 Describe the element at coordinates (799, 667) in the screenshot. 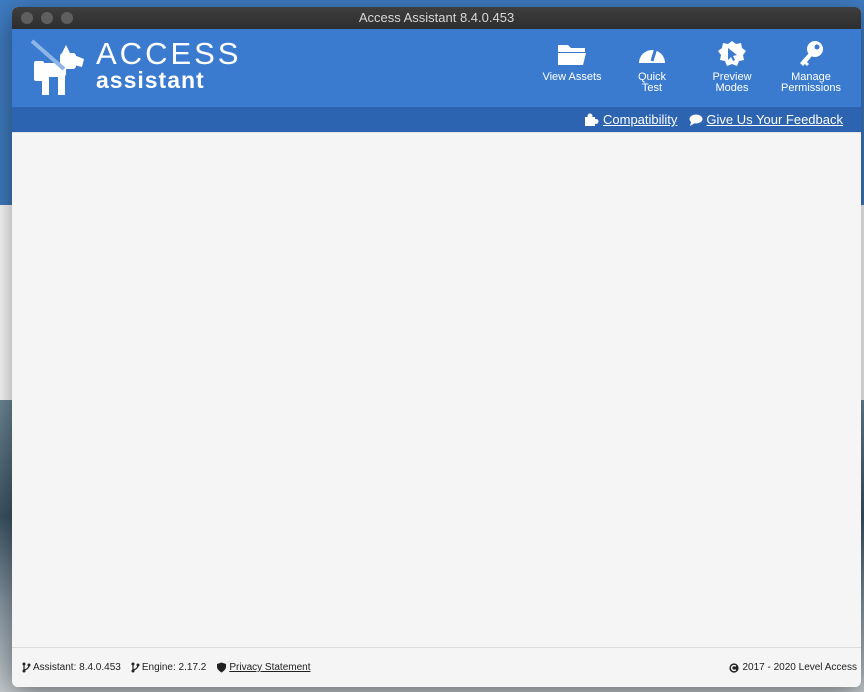

I see `copyright-text: 2017 - 2020 Level Access` at that location.